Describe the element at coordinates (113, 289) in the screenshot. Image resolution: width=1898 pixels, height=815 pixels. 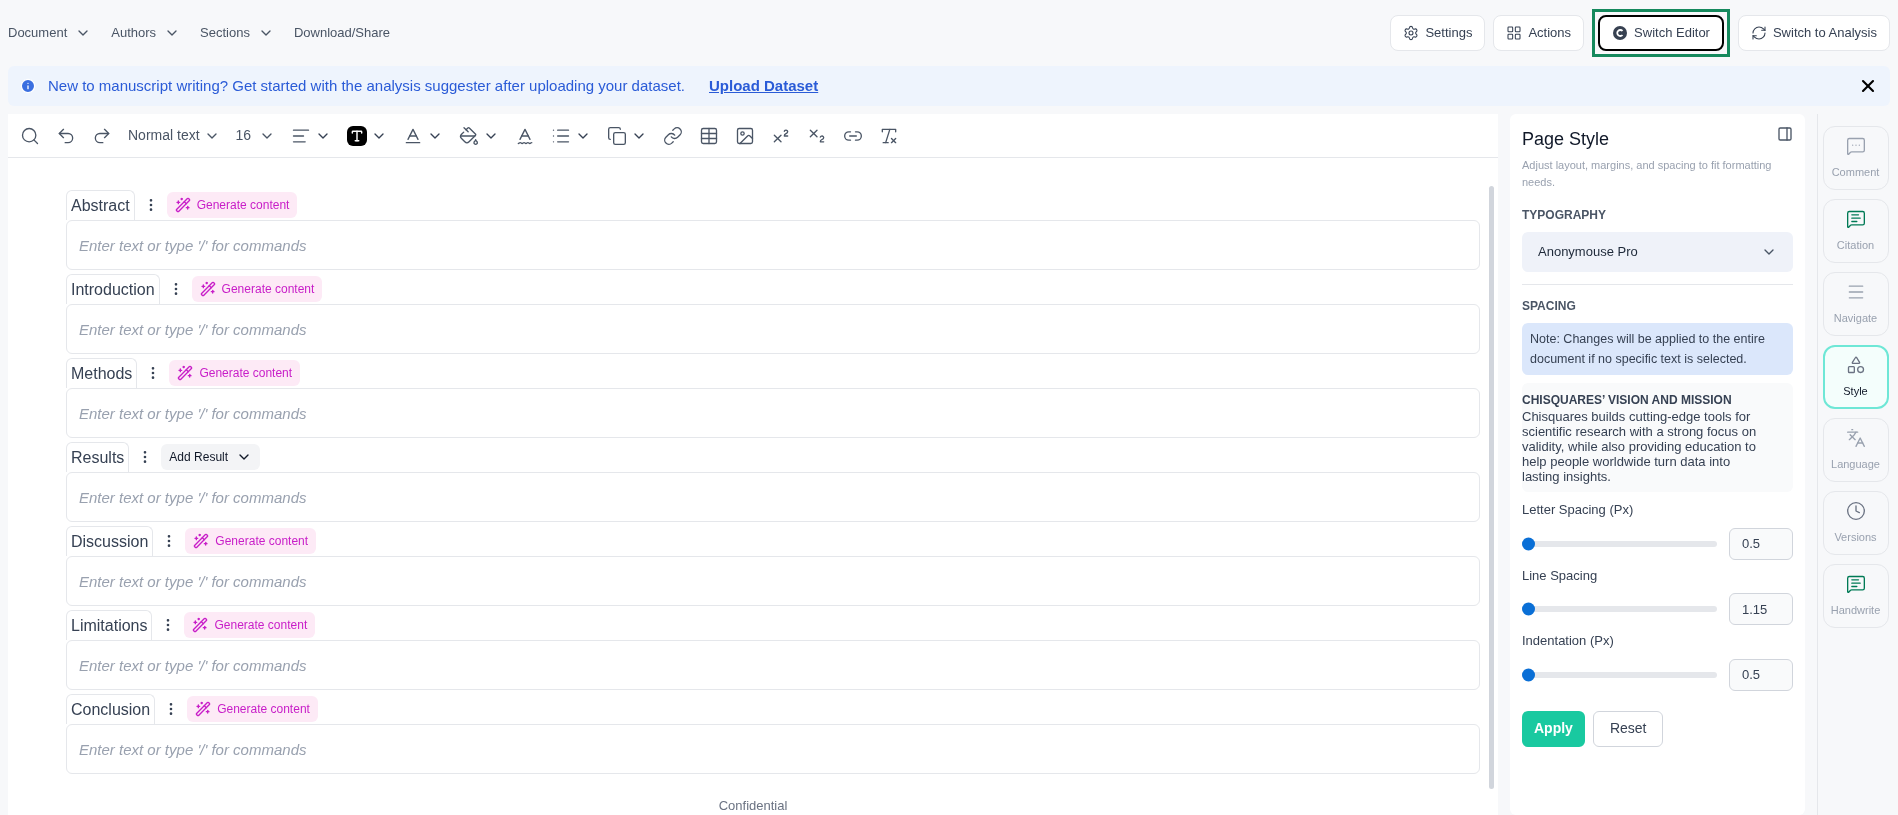
I see `section-title: Introduction` at that location.